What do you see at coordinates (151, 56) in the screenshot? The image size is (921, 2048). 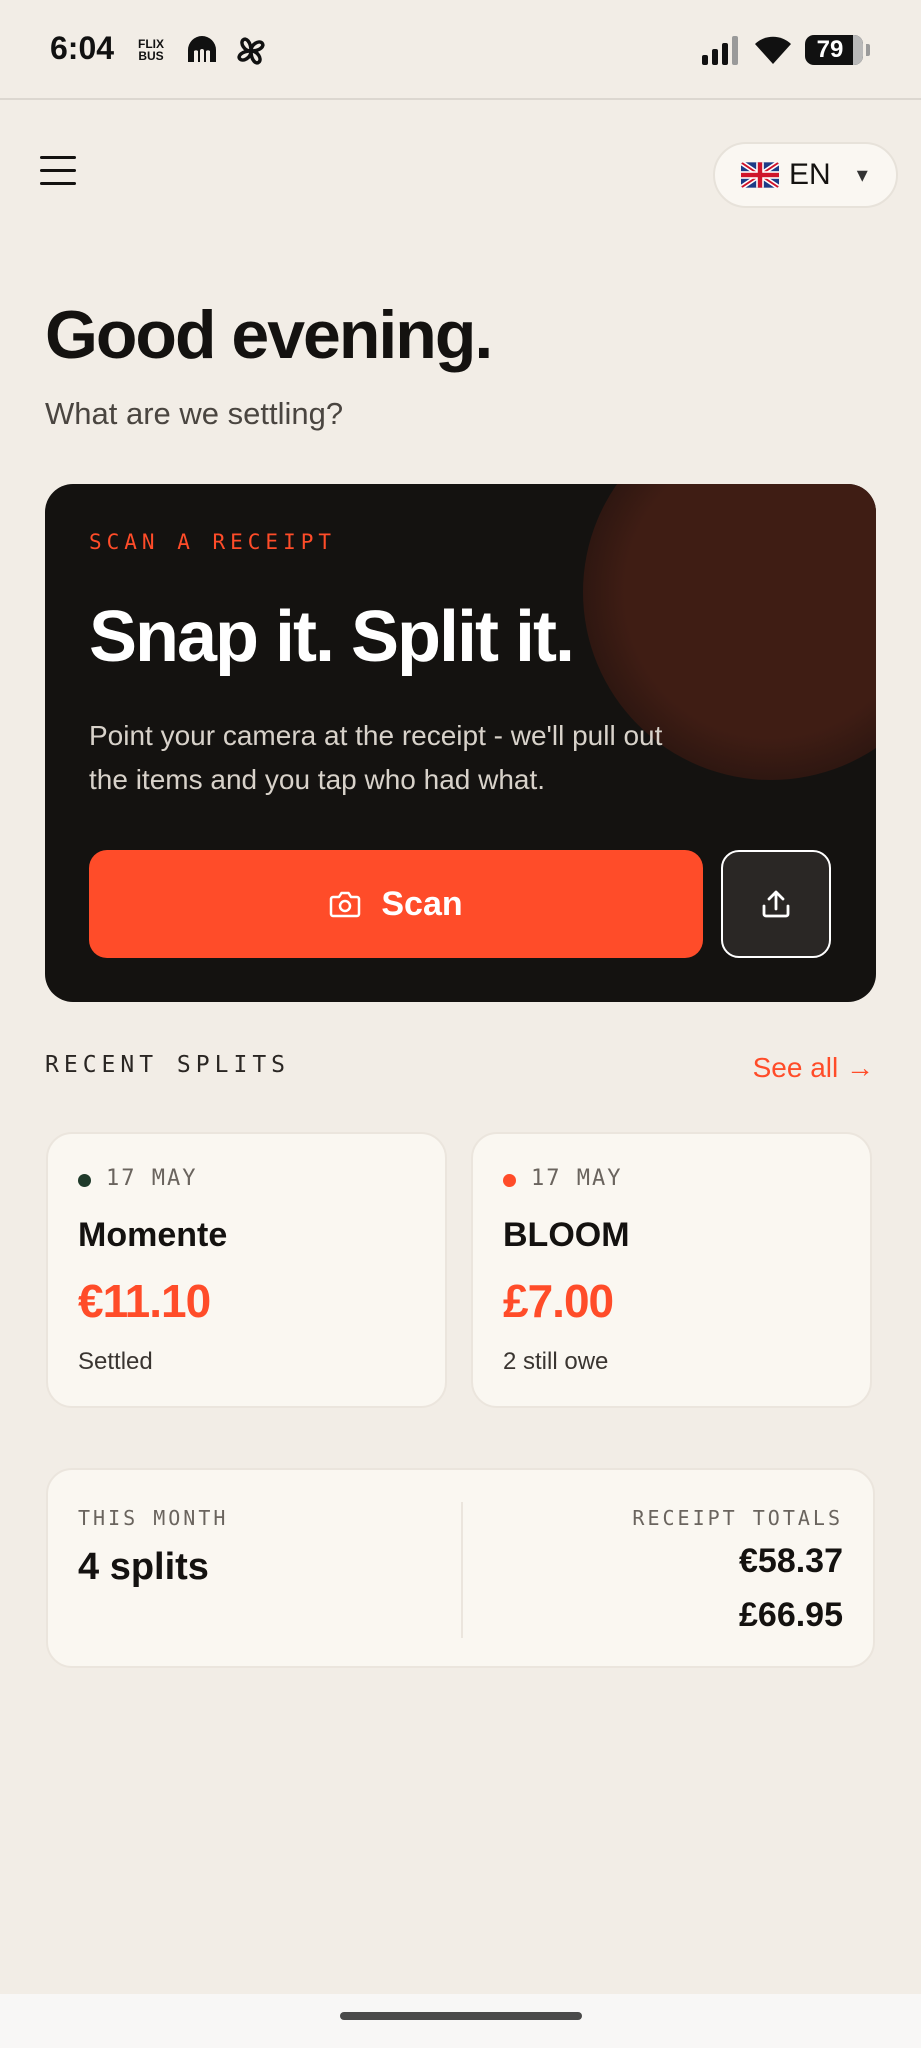 I see `bus-text: BUS` at bounding box center [151, 56].